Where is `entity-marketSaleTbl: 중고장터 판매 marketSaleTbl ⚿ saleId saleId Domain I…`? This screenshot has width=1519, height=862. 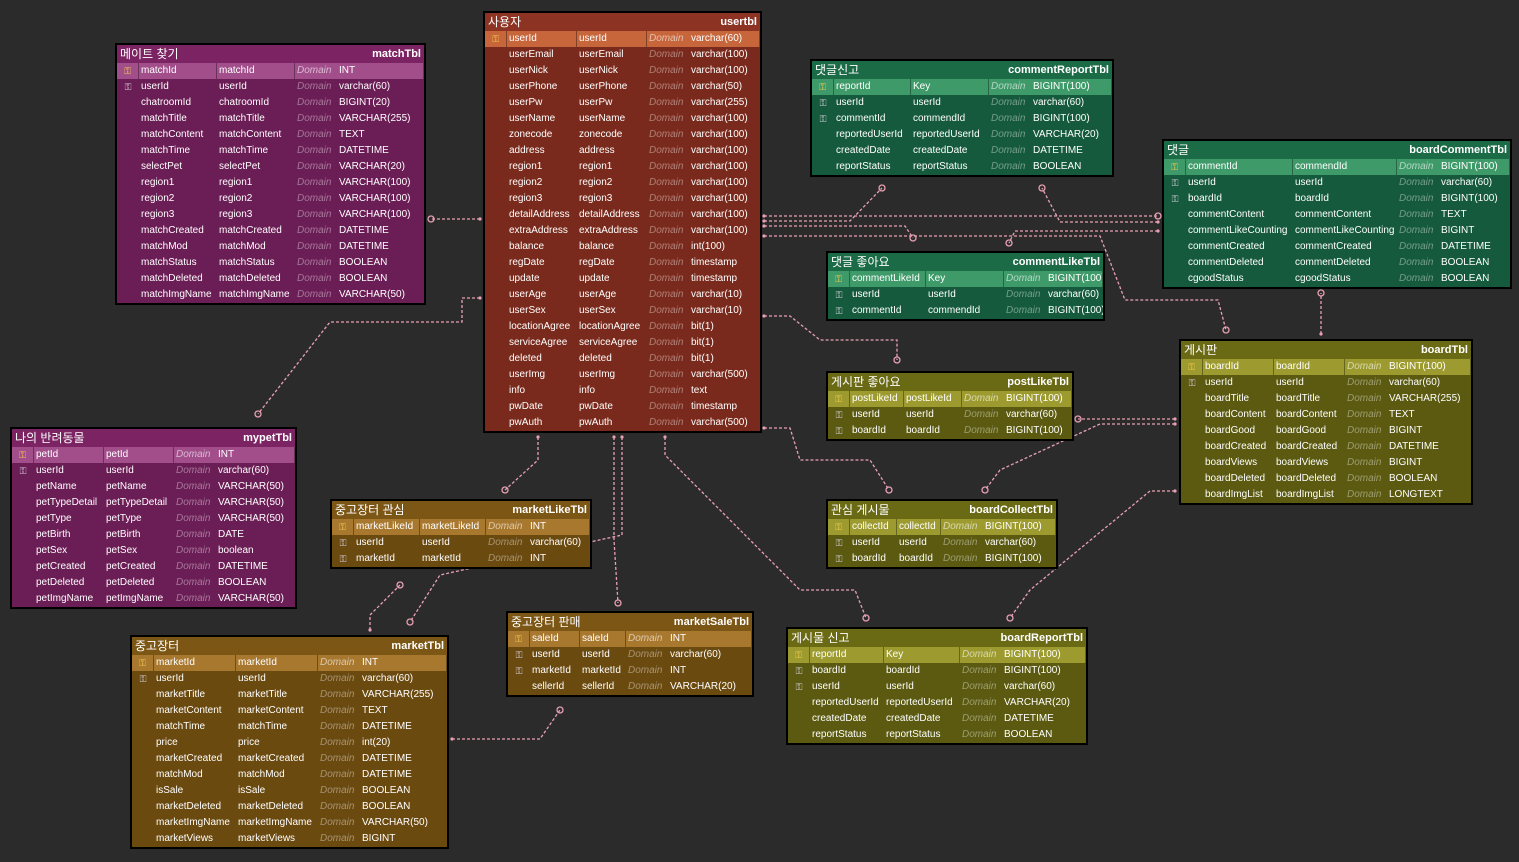 entity-marketSaleTbl: 중고장터 판매 marketSaleTbl ⚿ saleId saleId Domain I… is located at coordinates (630, 654).